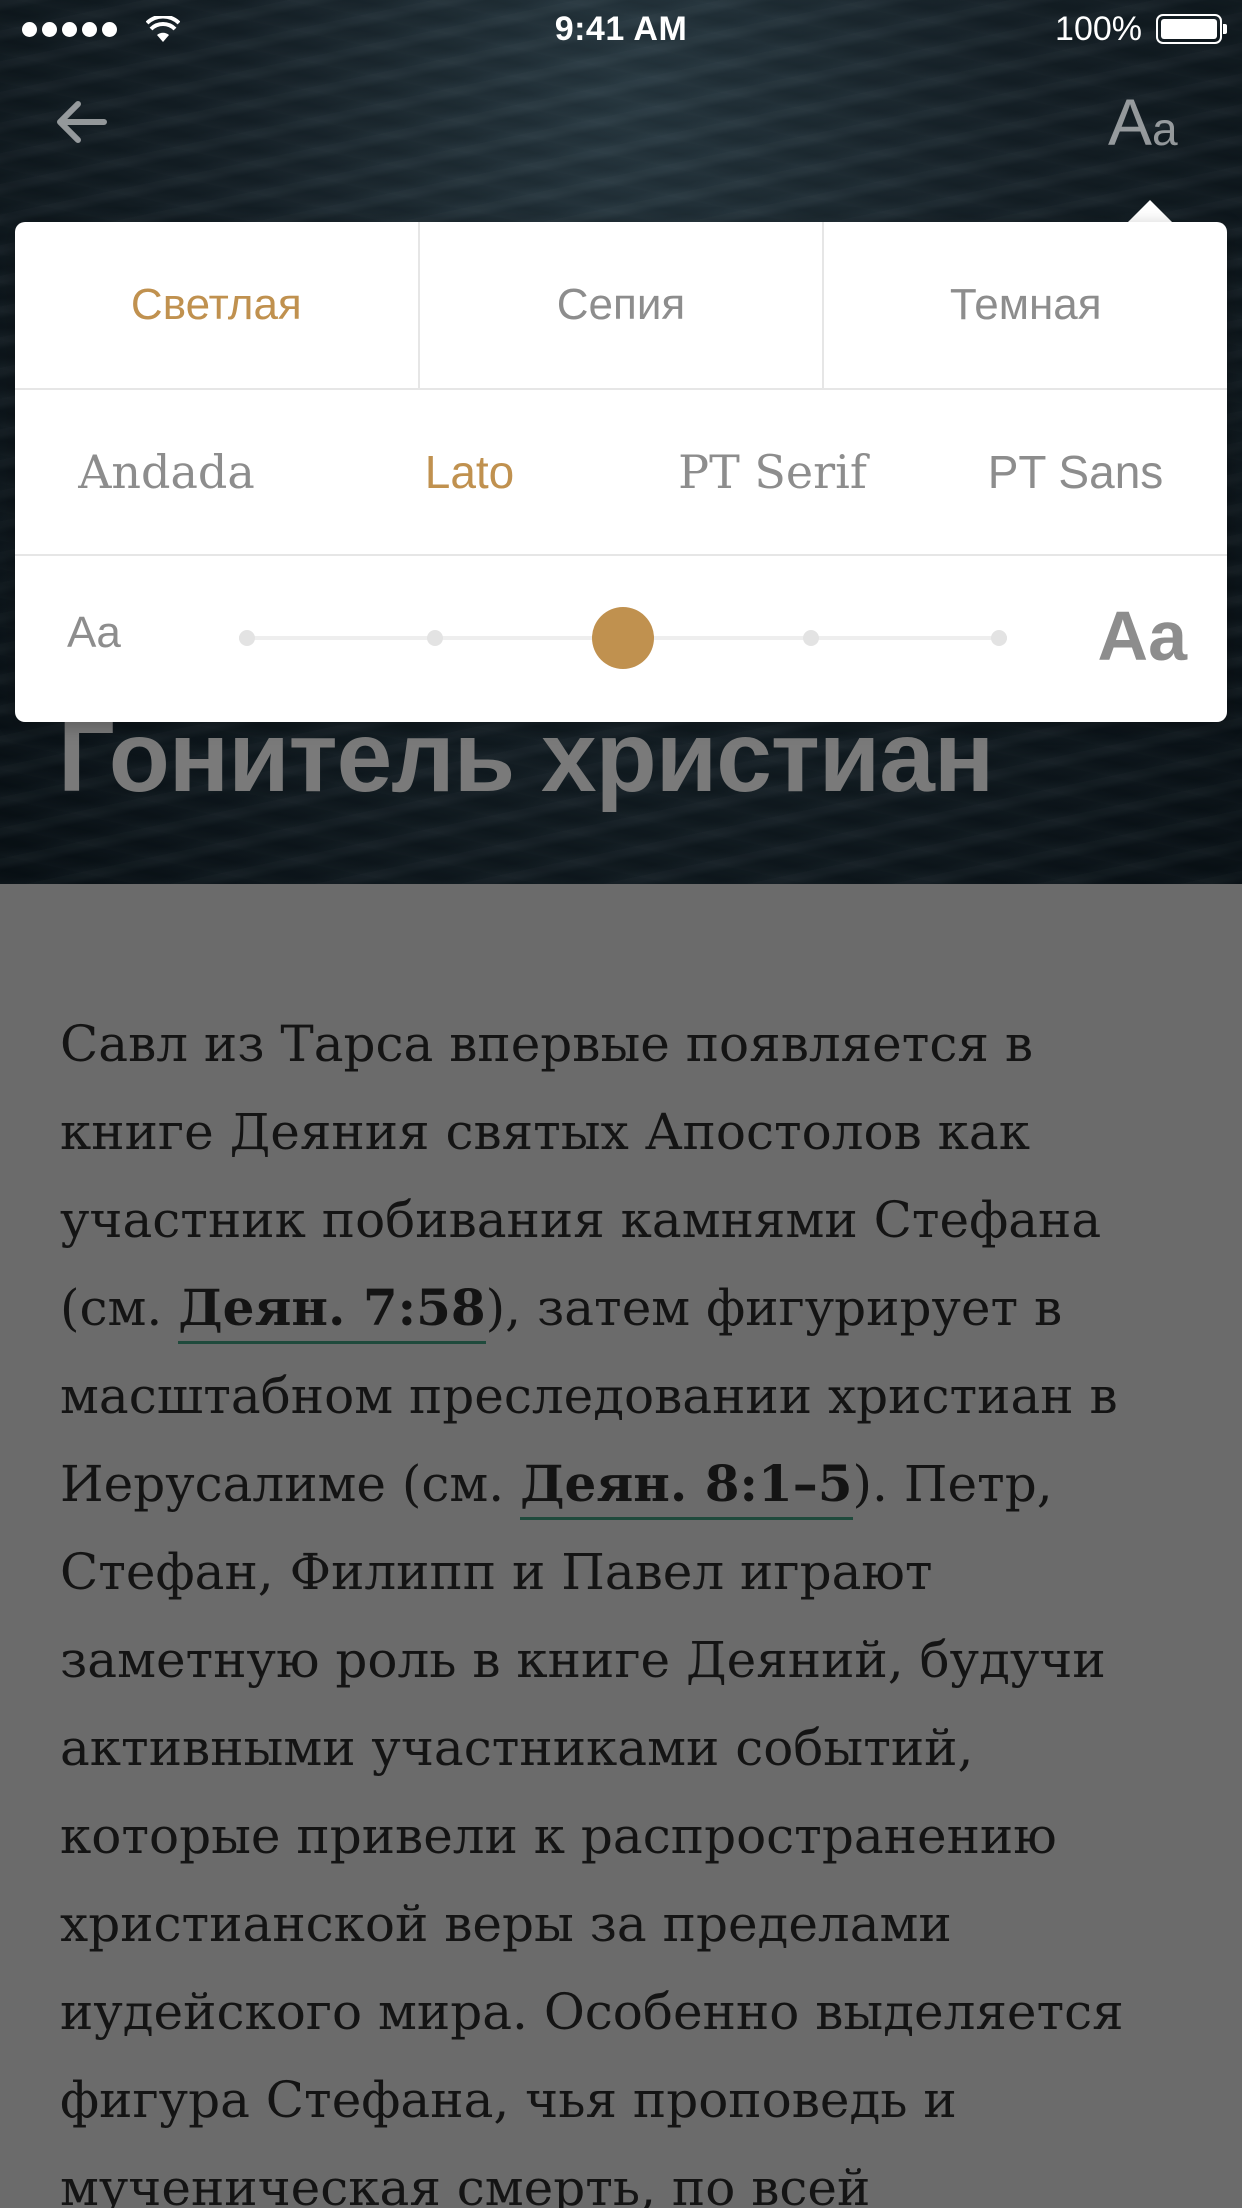 This screenshot has height=2208, width=1242. I want to click on font-size-icon-large: A, so click(1130, 122).